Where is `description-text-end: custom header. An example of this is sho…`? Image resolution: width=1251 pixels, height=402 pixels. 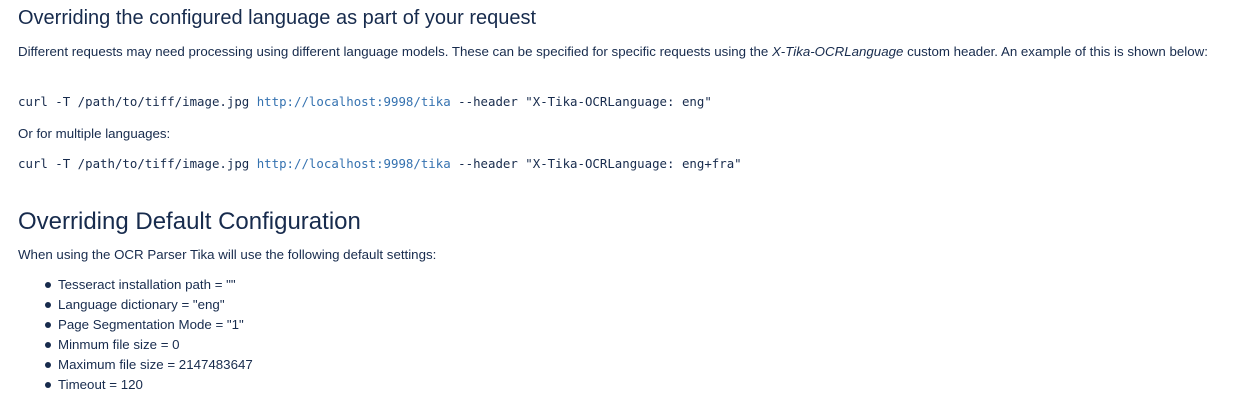 description-text-end: custom header. An example of this is sho… is located at coordinates (1055, 51).